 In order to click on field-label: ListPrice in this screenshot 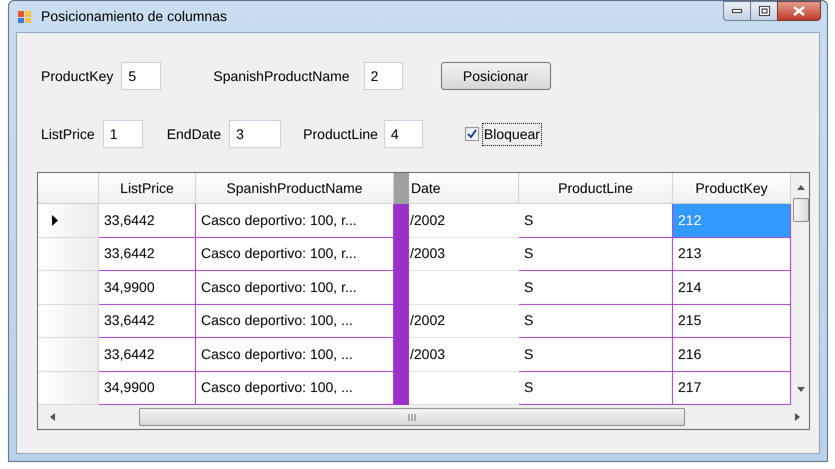, I will do `click(68, 134)`.